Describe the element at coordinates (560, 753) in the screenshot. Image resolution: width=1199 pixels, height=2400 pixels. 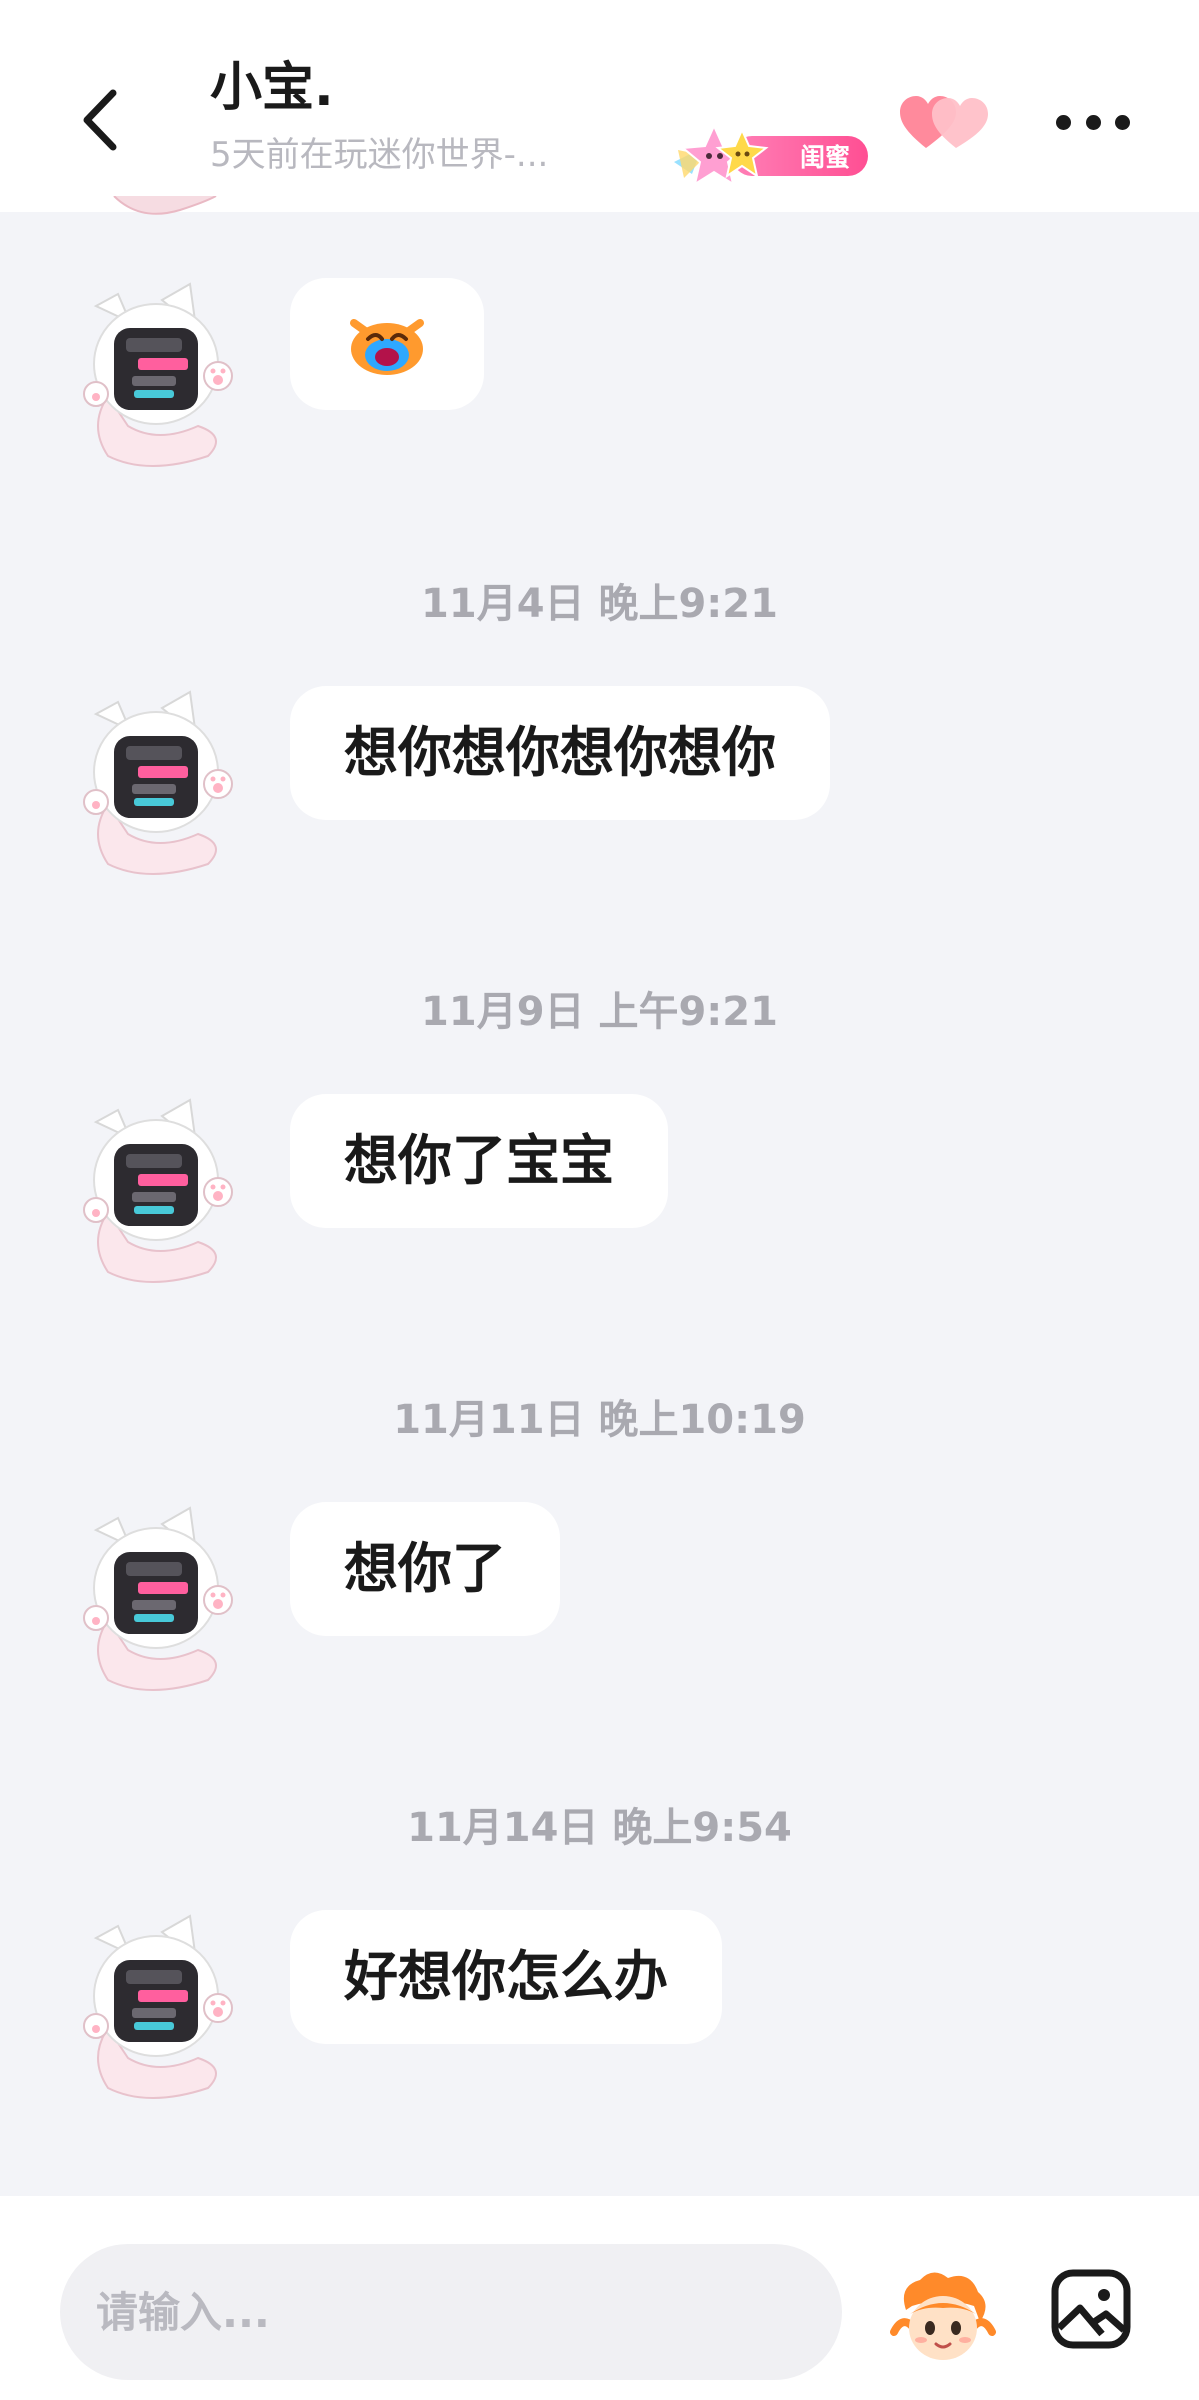
I see `message-bubble: 想你想你想你想你` at that location.